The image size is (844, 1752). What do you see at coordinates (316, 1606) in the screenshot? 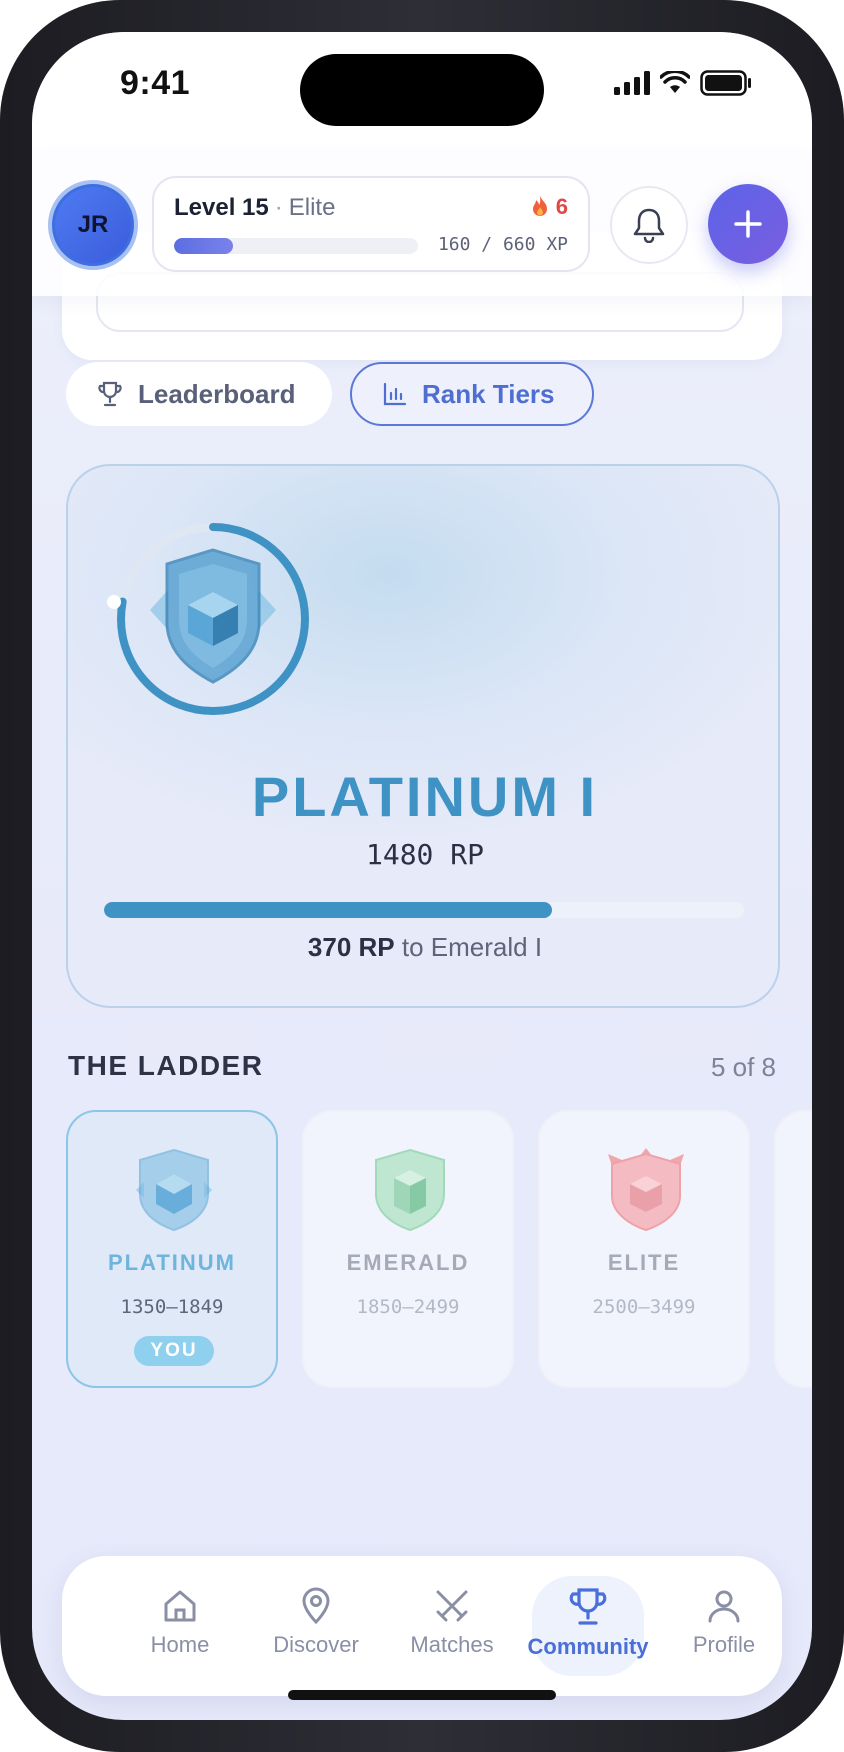
I see `map-pin-icon` at bounding box center [316, 1606].